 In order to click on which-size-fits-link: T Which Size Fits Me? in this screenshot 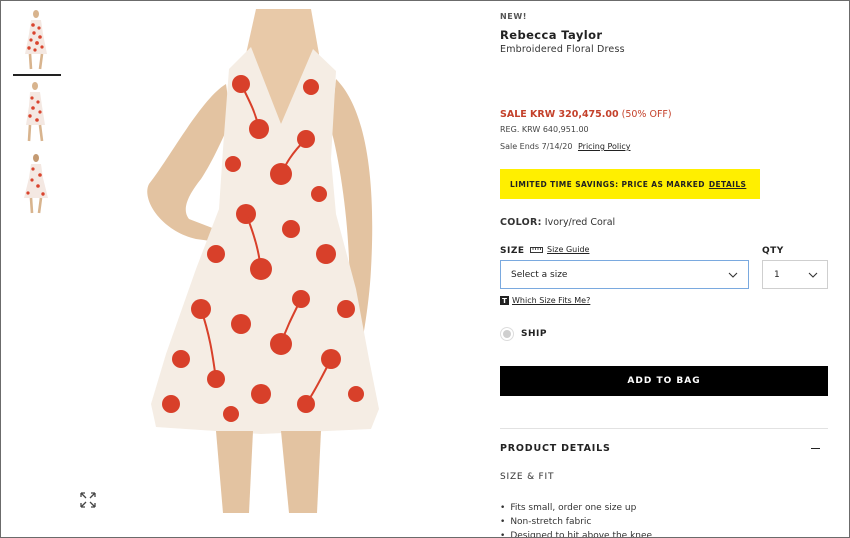, I will do `click(545, 300)`.